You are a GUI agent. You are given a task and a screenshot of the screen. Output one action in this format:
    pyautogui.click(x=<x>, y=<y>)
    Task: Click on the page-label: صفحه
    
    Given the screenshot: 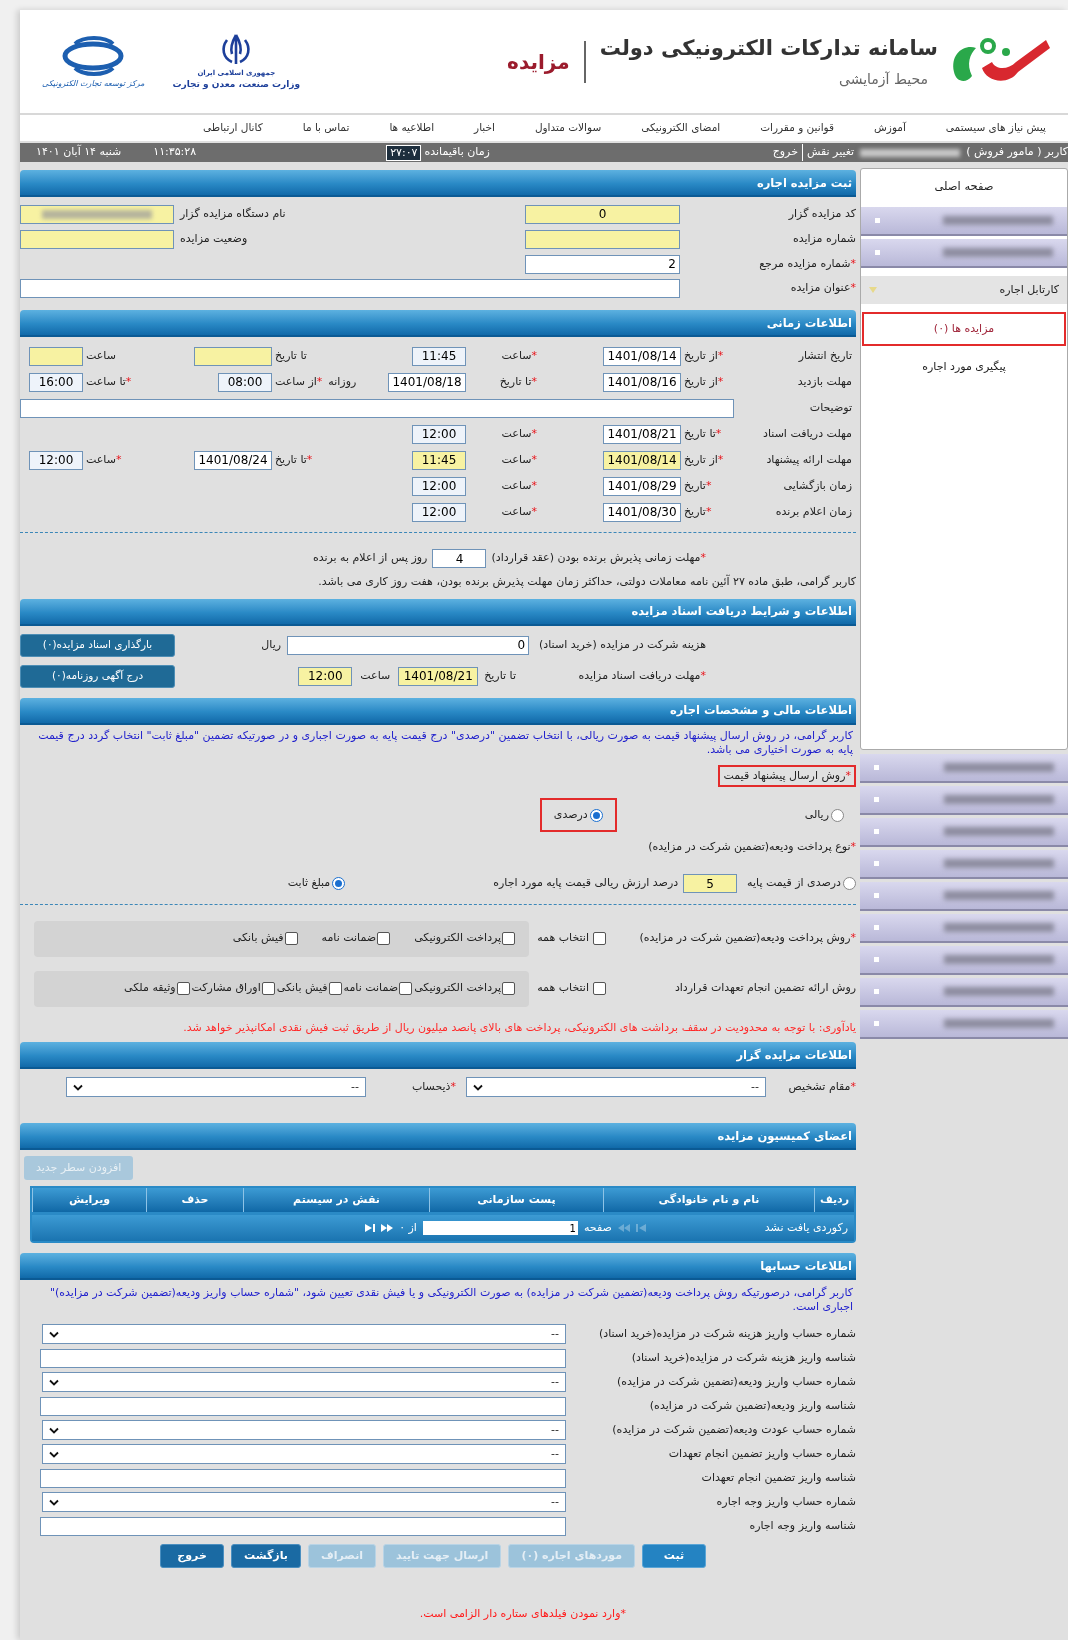 What is the action you would take?
    pyautogui.click(x=597, y=1227)
    